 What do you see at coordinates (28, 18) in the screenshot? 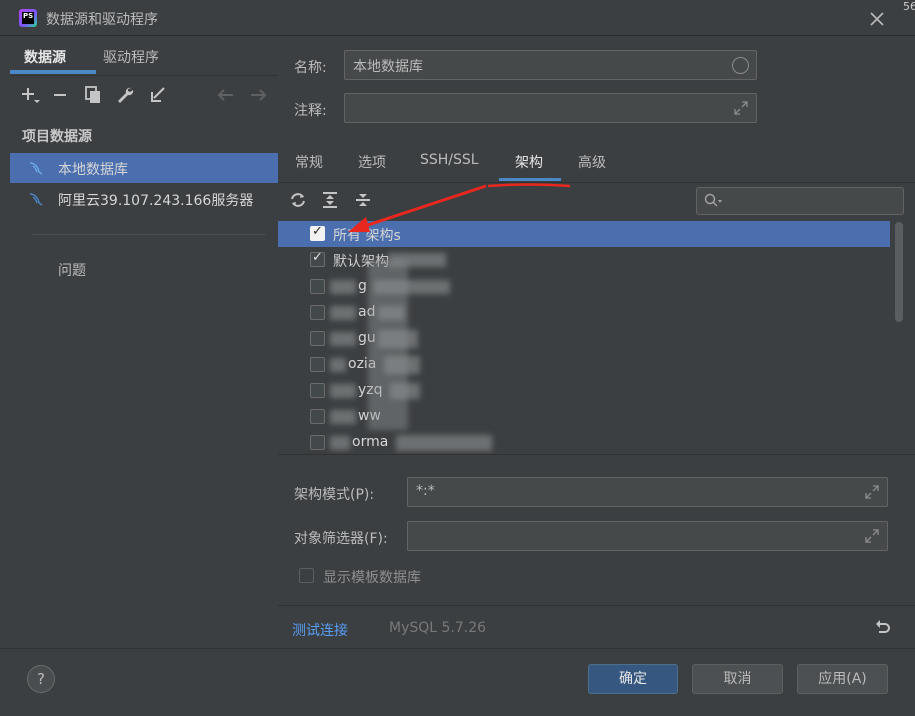
I see `phpstorm-logo-icon: PS` at bounding box center [28, 18].